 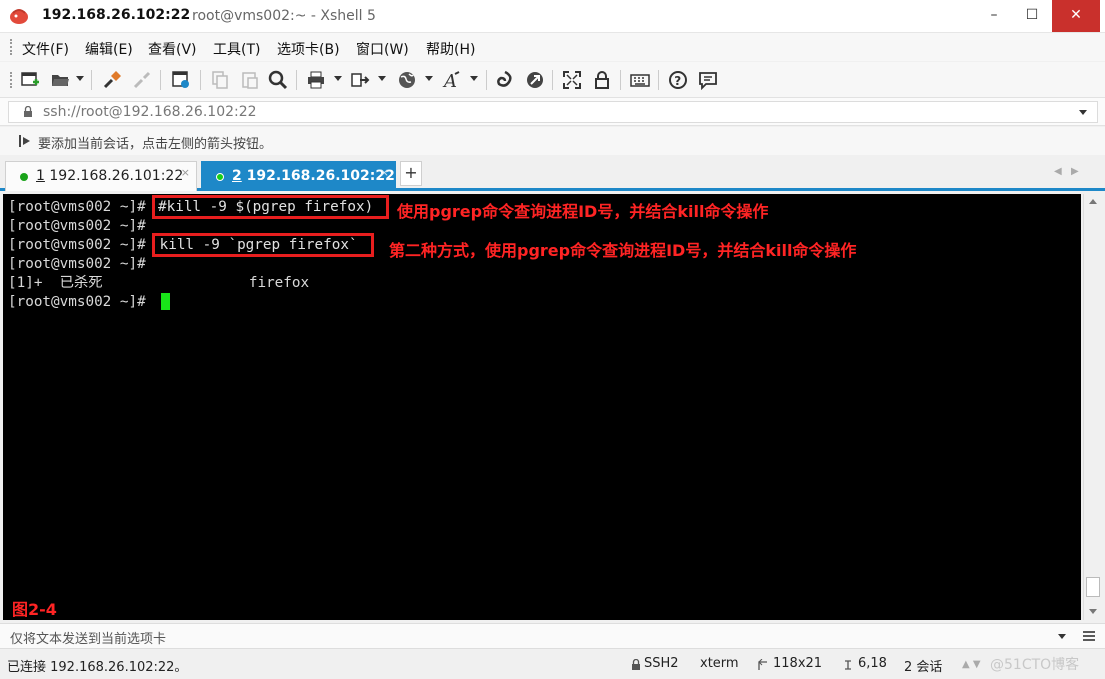 I want to click on chat-icon, so click(x=708, y=80).